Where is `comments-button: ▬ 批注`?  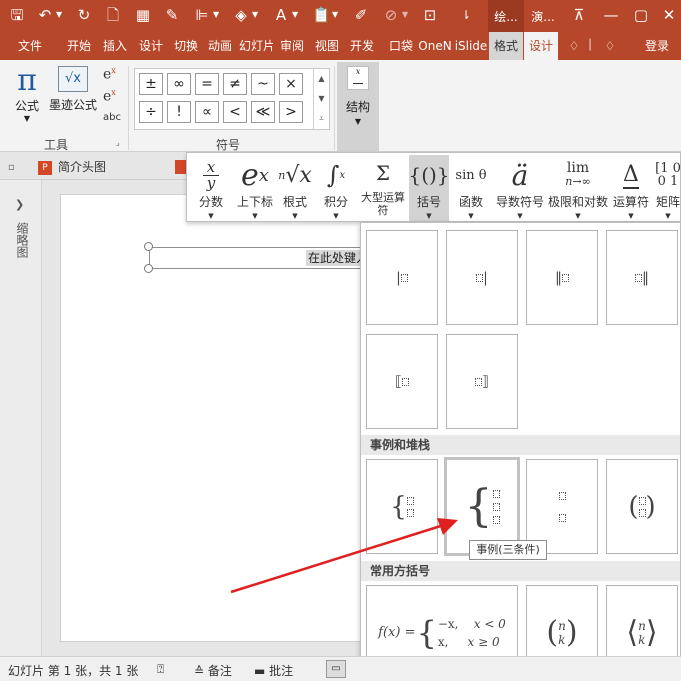 comments-button: ▬ 批注 is located at coordinates (273, 670).